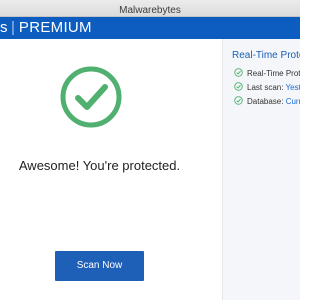 Image resolution: width=320 pixels, height=300 pixels. I want to click on realtime-protection-title: Real-Time Protec, so click(266, 55).